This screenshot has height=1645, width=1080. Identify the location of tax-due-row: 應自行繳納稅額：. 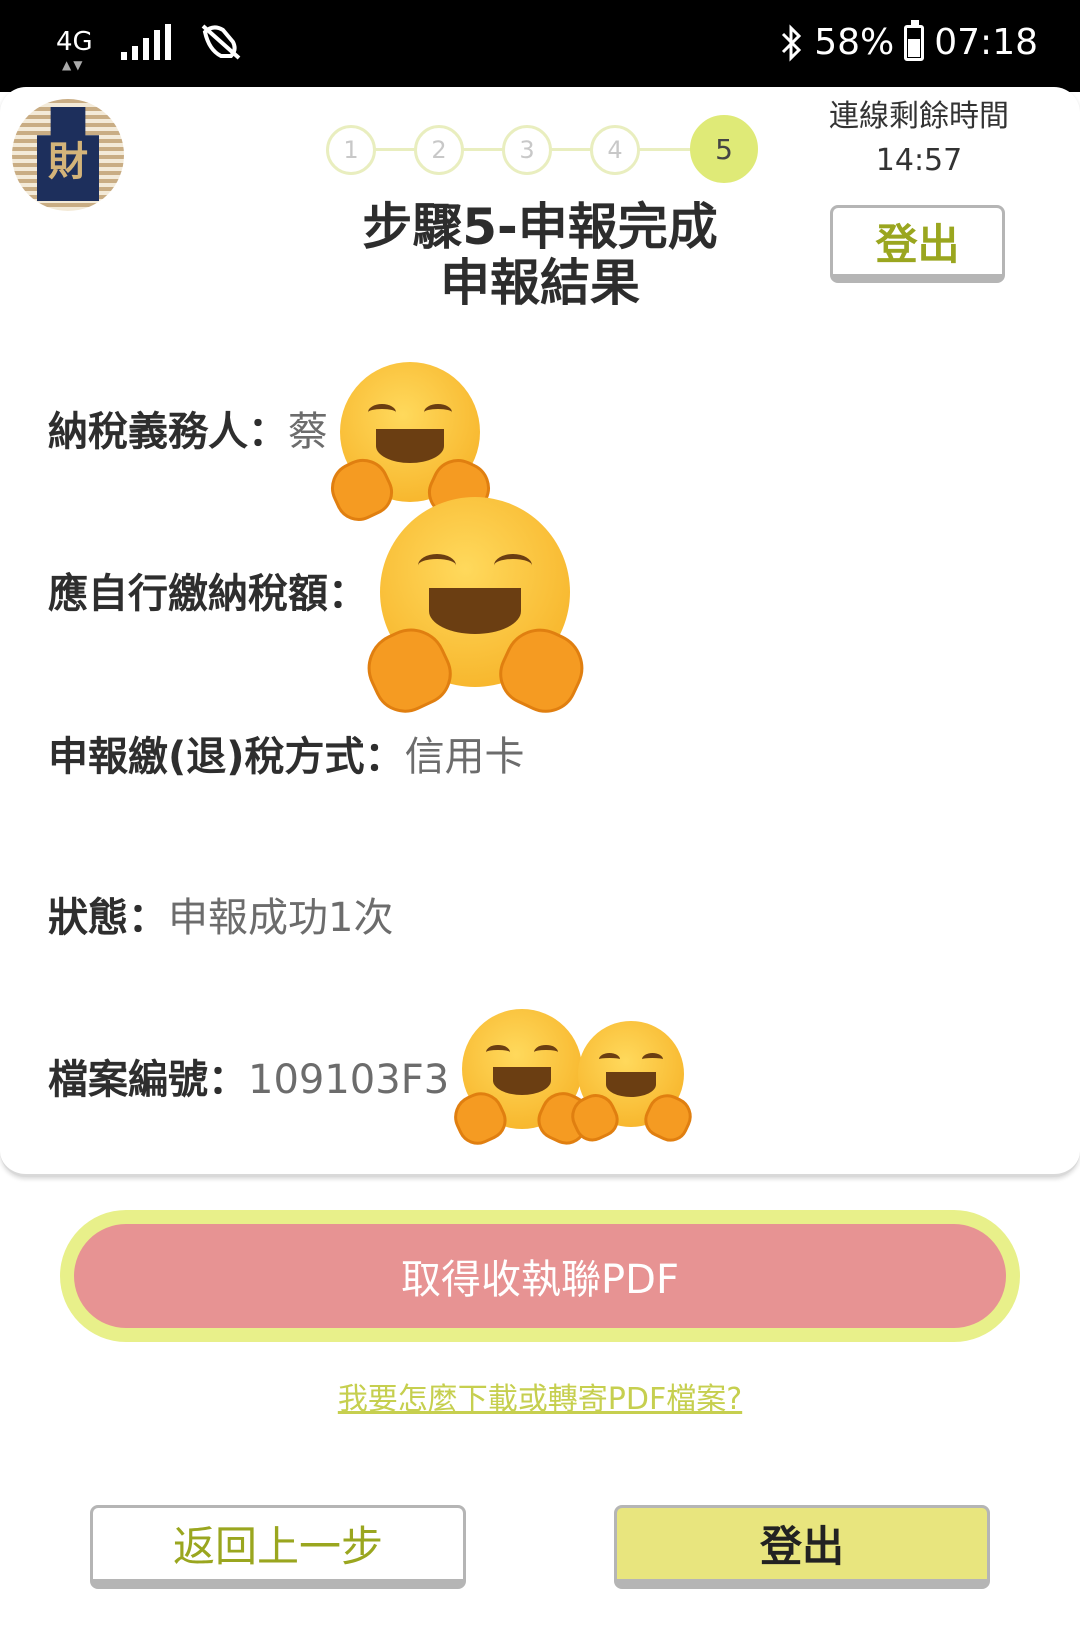
(208, 594).